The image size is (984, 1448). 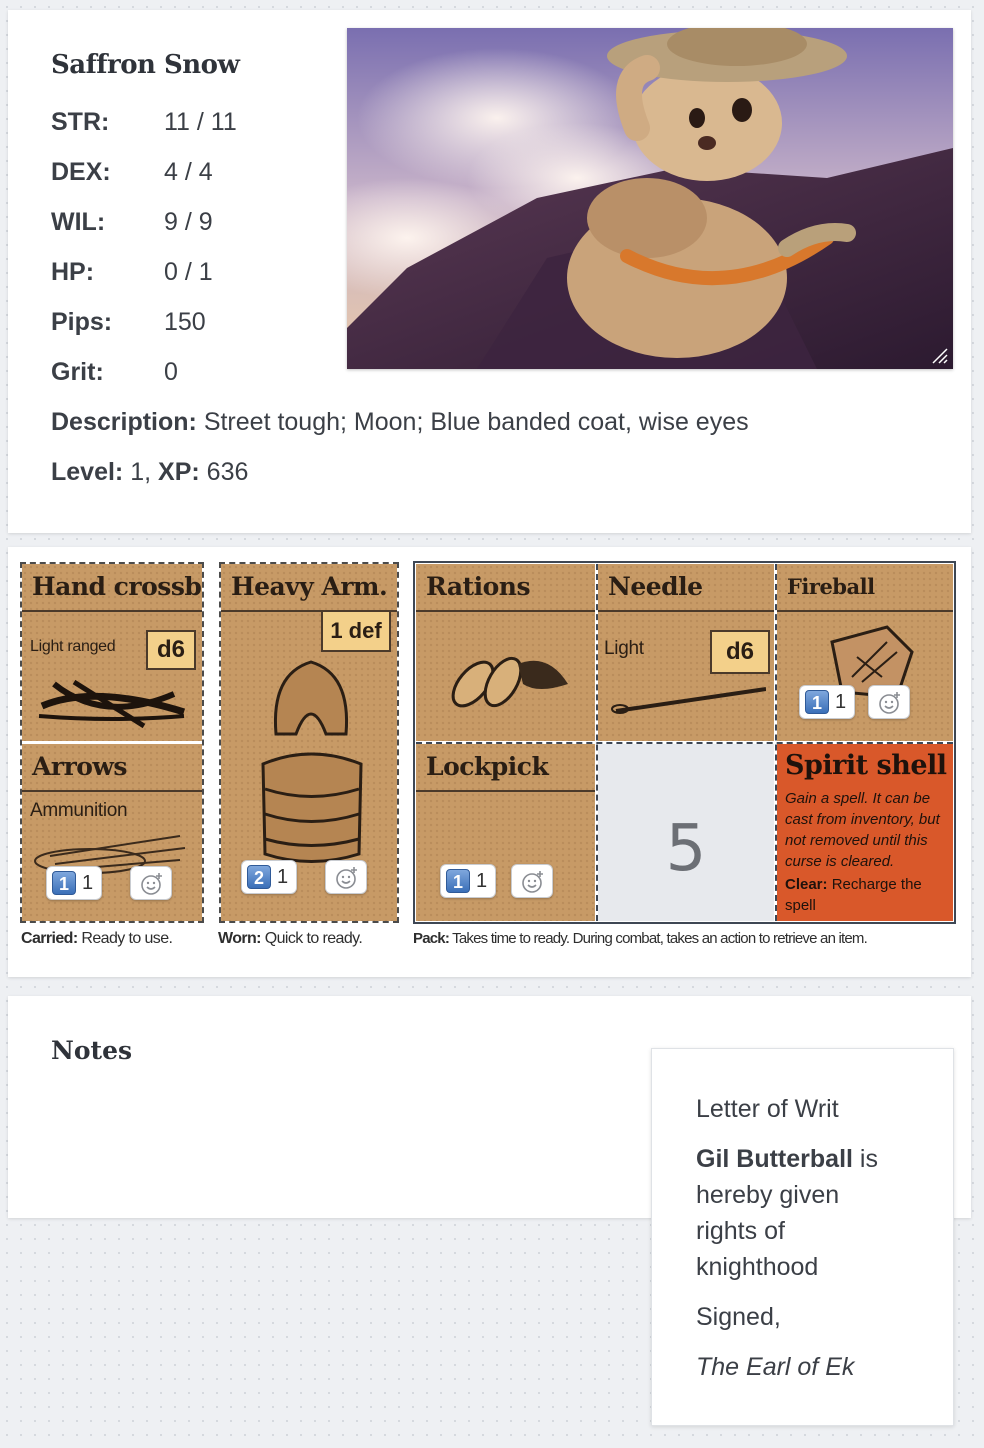 What do you see at coordinates (431, 938) in the screenshot?
I see `caption-label: Pack:` at bounding box center [431, 938].